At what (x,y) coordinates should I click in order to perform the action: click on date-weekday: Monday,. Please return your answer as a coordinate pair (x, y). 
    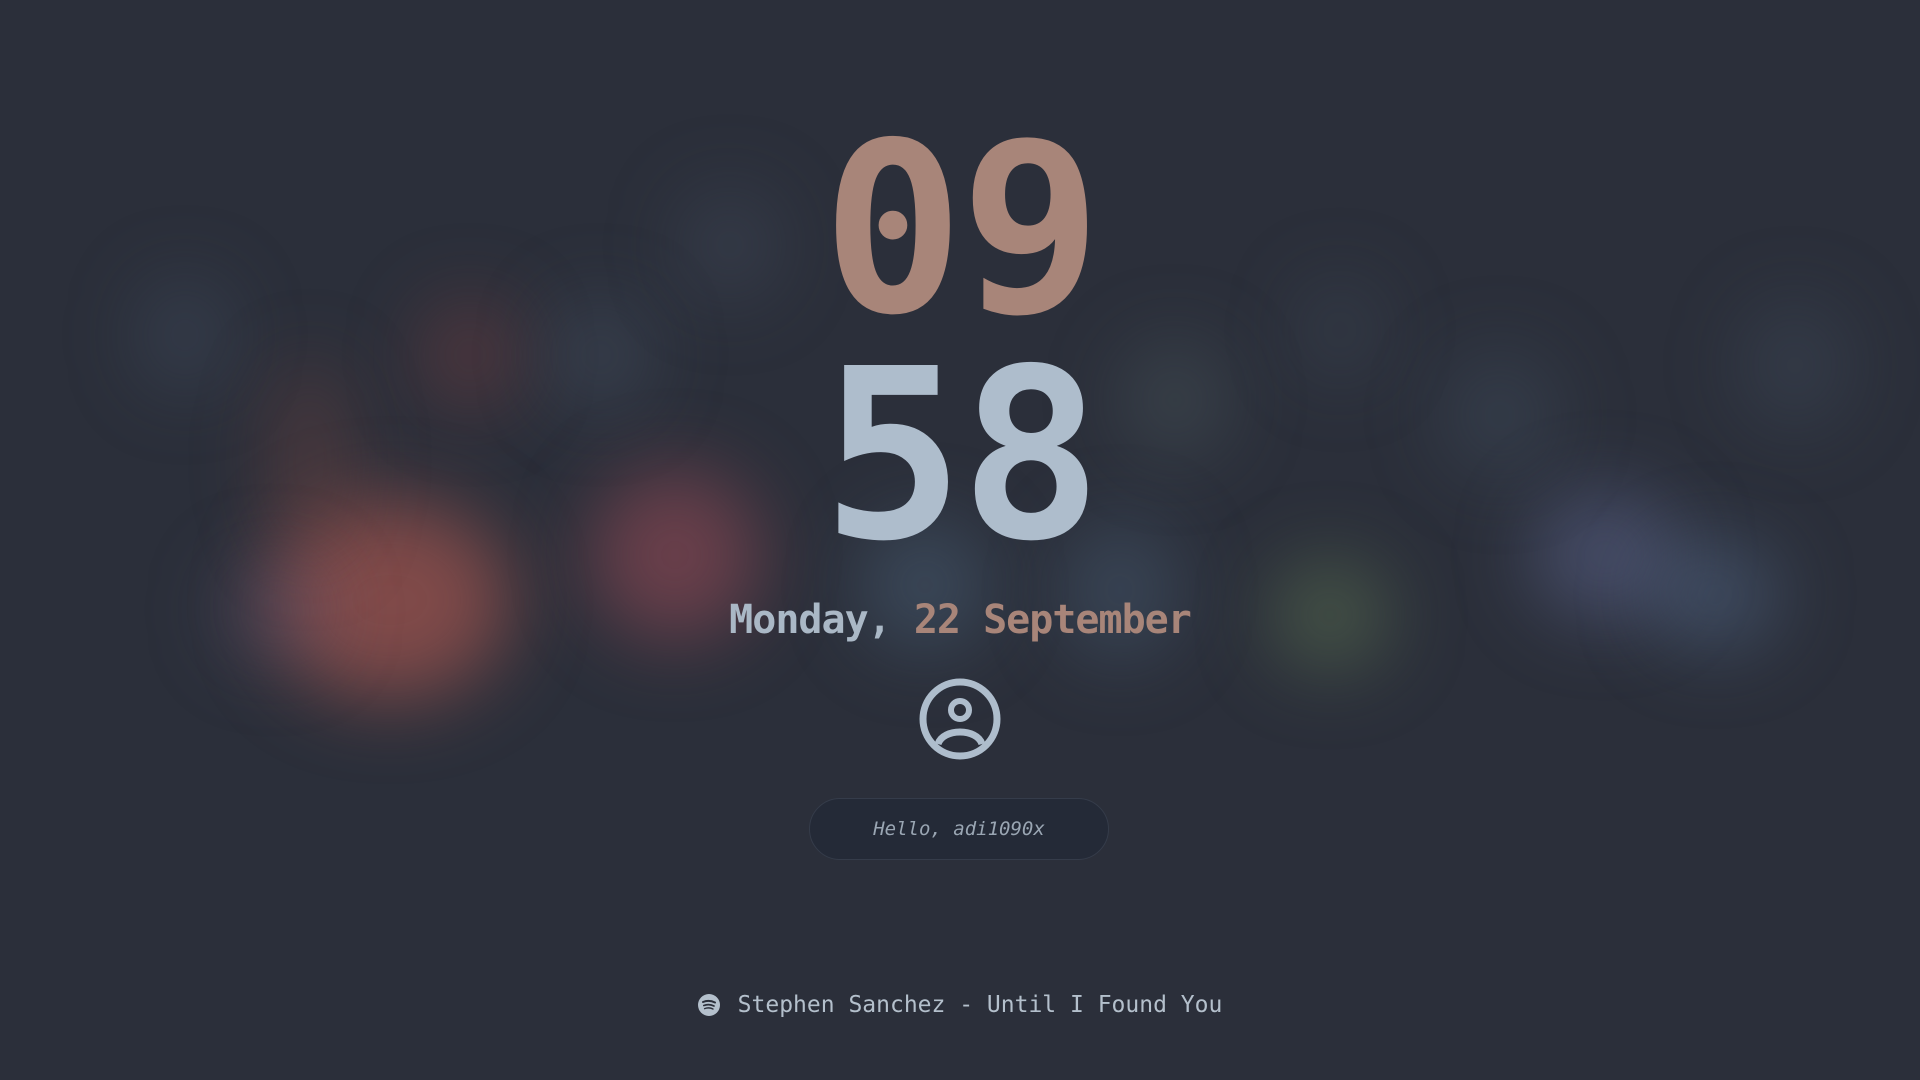
    Looking at the image, I should click on (810, 620).